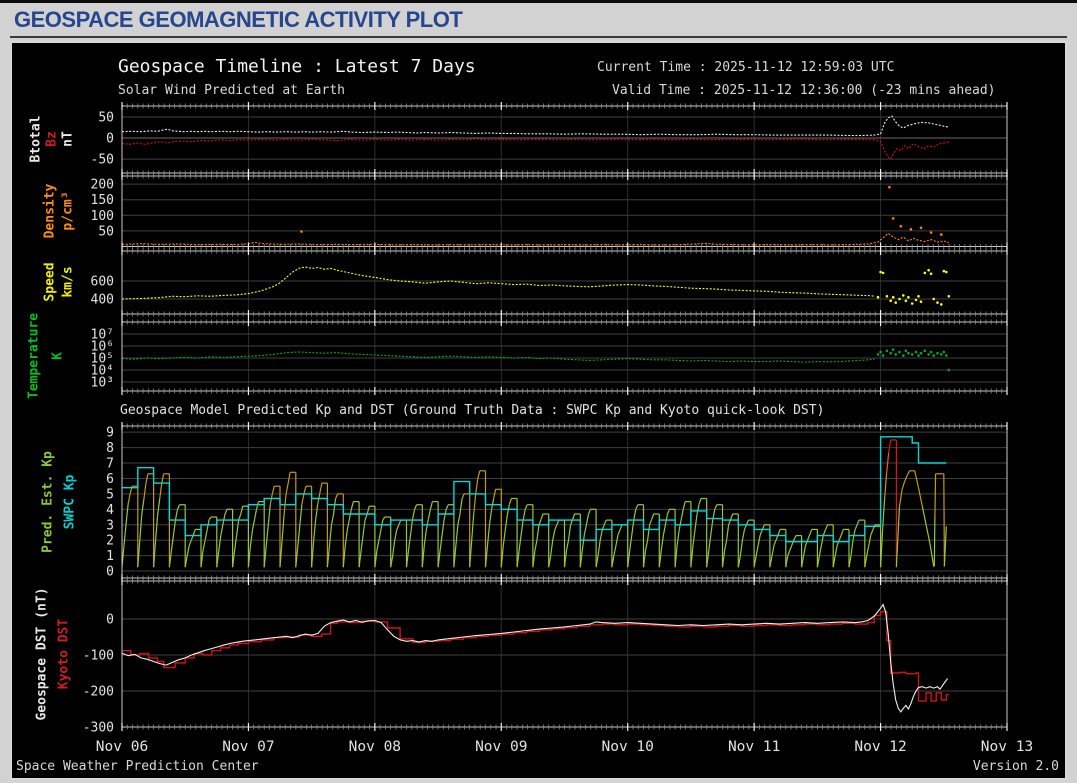  Describe the element at coordinates (1015, 766) in the screenshot. I see `footer-version: Version 2.0` at that location.